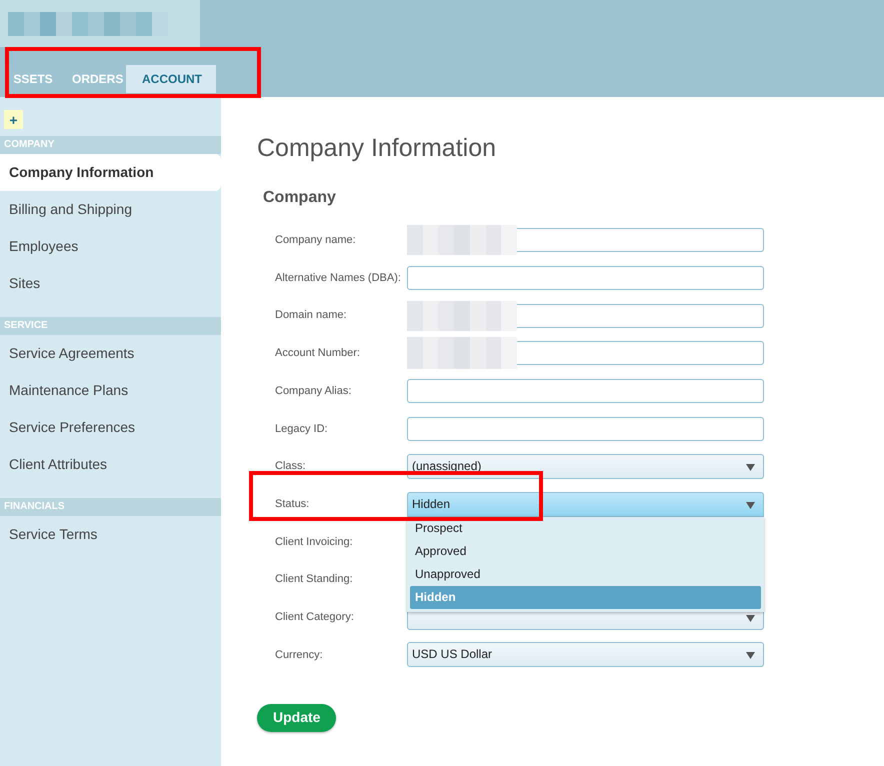  What do you see at coordinates (585, 528) in the screenshot?
I see `dropdown-option: Prospect` at bounding box center [585, 528].